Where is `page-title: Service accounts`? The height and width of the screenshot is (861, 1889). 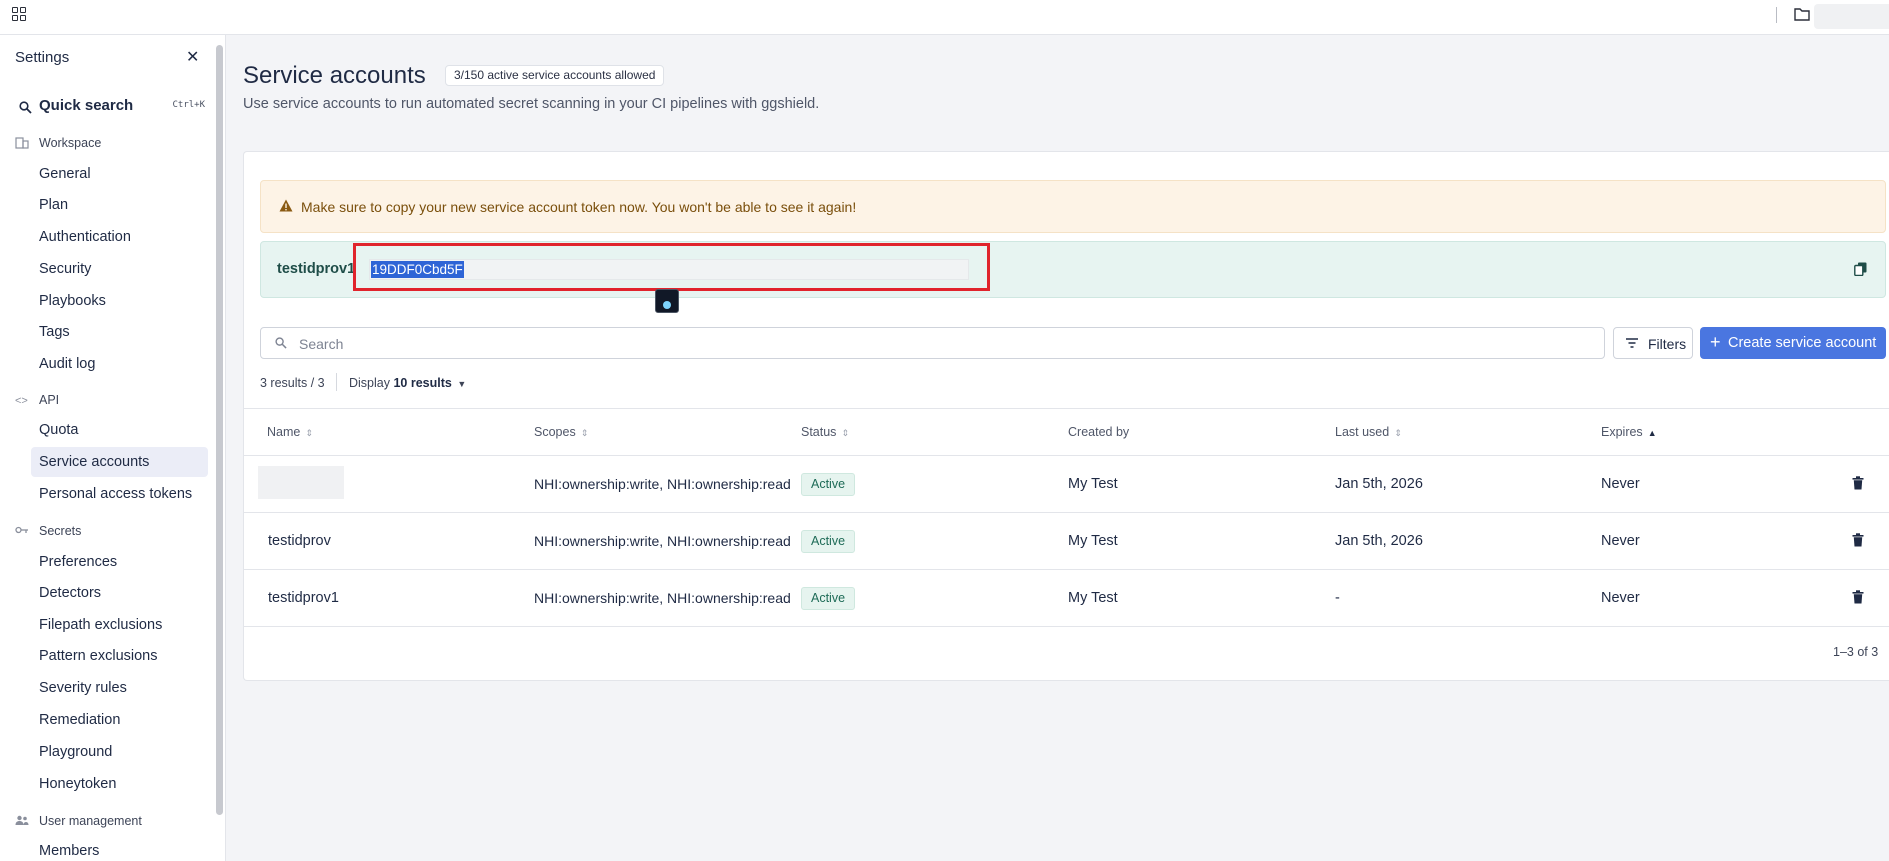 page-title: Service accounts is located at coordinates (334, 75).